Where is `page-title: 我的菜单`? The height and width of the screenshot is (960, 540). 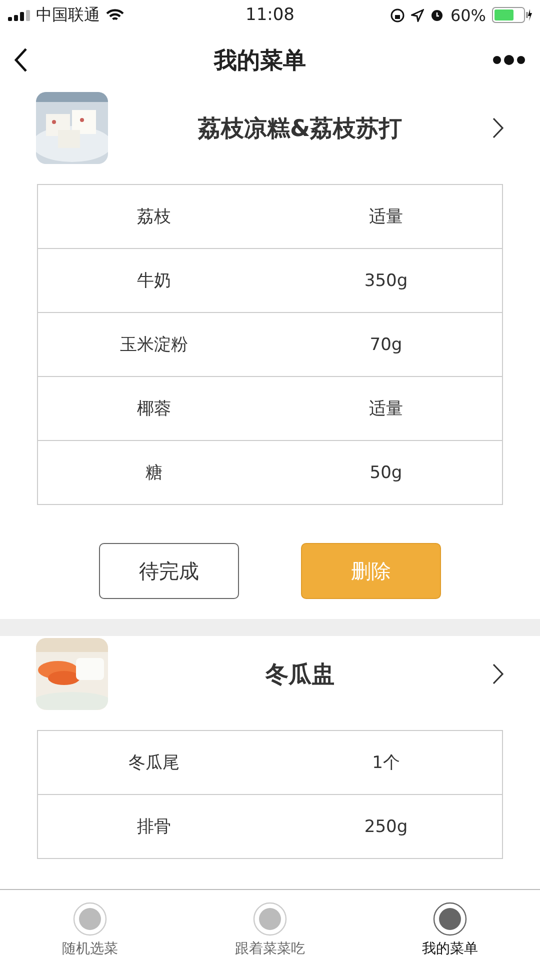
page-title: 我的菜单 is located at coordinates (260, 61).